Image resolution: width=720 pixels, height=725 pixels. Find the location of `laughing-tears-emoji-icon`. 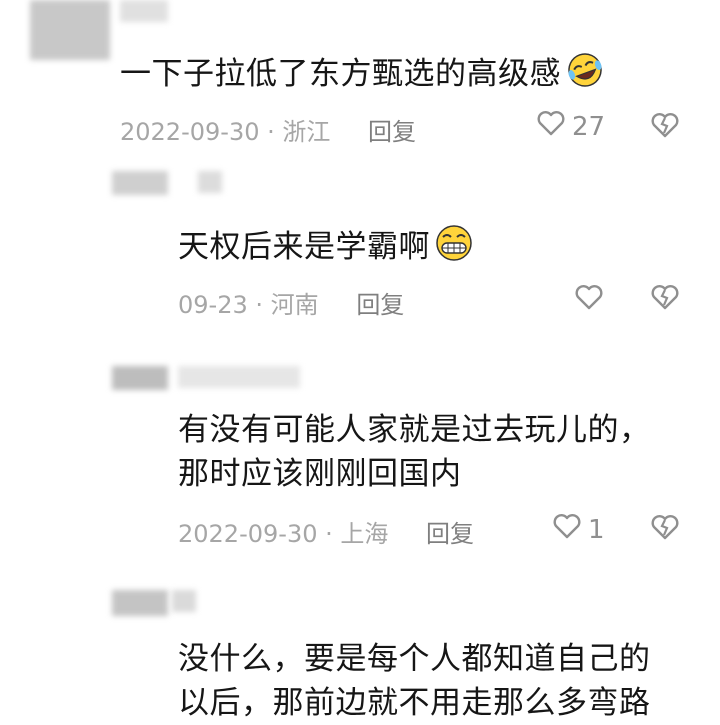

laughing-tears-emoji-icon is located at coordinates (585, 76).